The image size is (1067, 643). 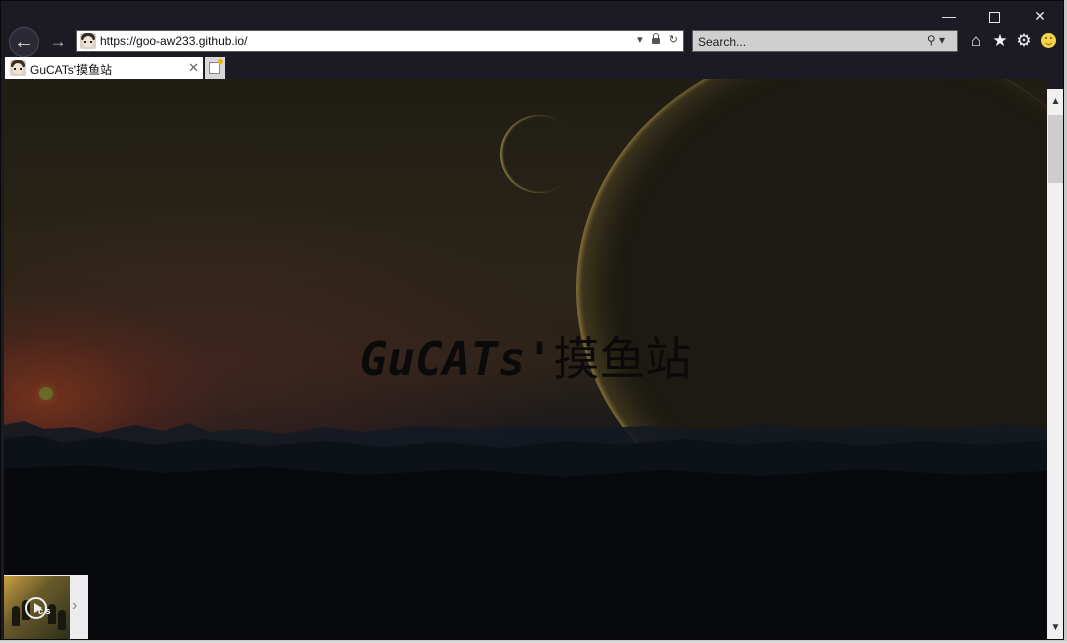 What do you see at coordinates (18, 68) in the screenshot?
I see `tab-favicon-icon` at bounding box center [18, 68].